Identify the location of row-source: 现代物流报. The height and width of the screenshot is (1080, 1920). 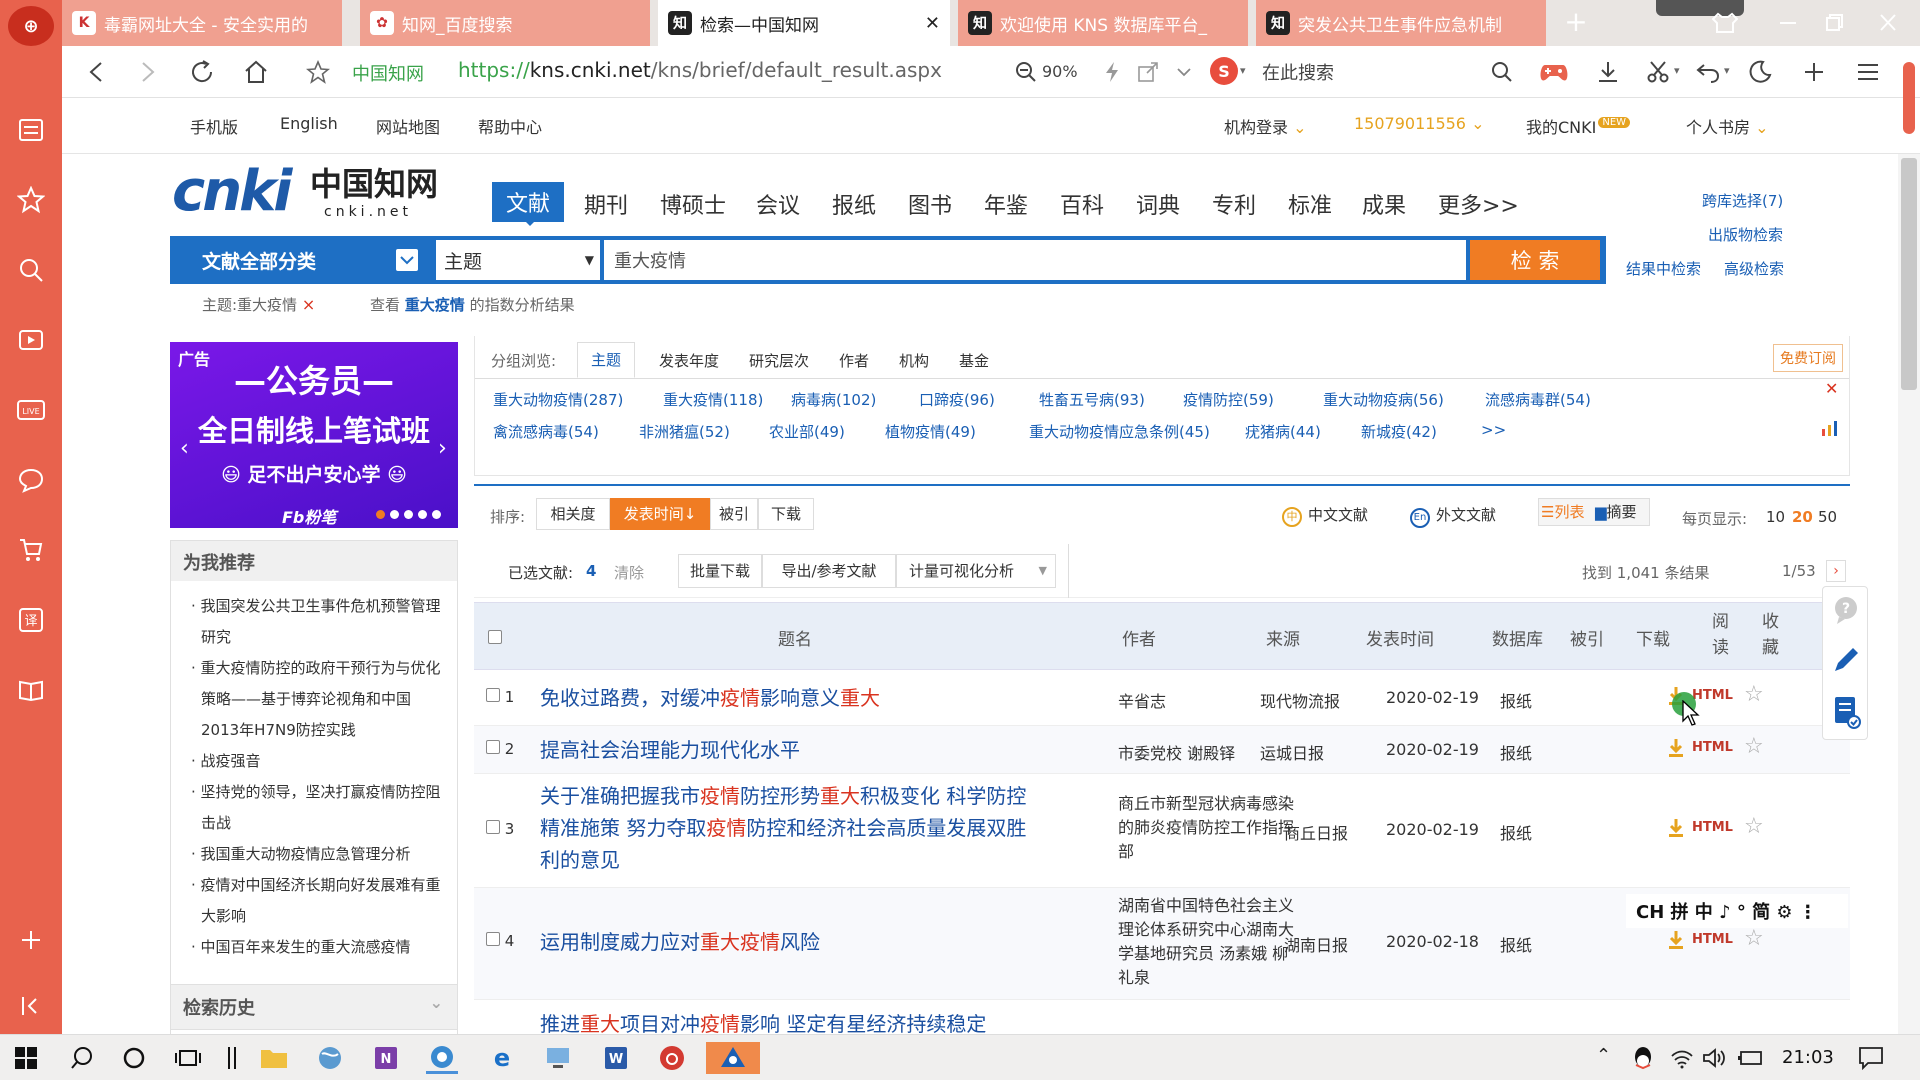
(1300, 700).